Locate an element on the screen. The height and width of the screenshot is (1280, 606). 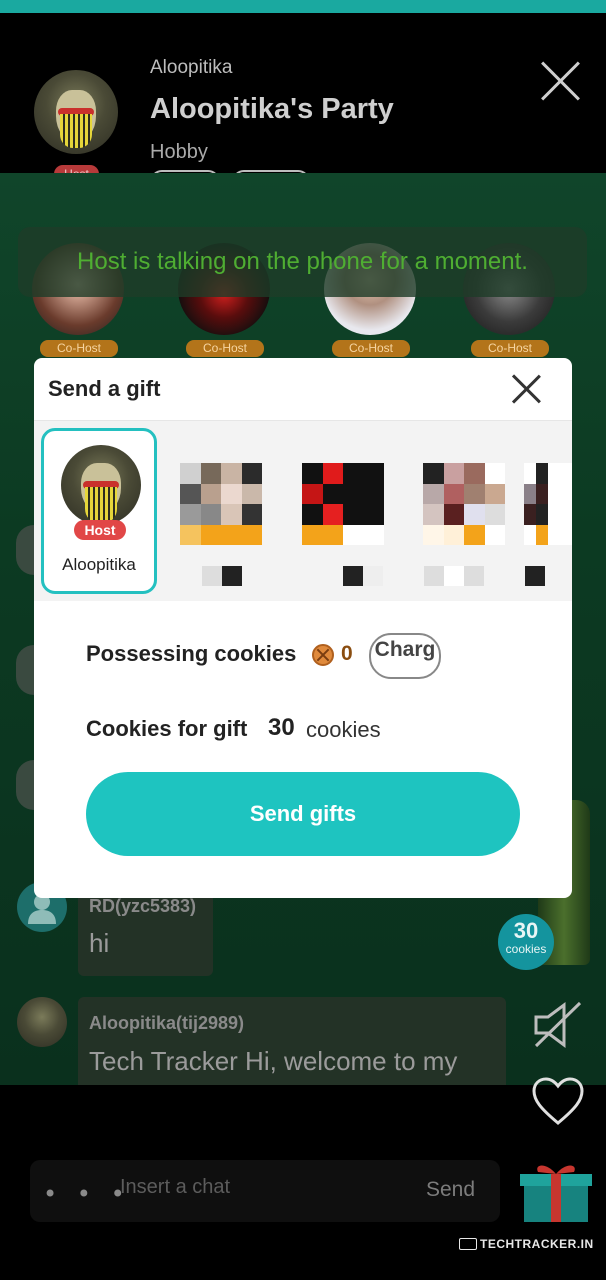
party-category: Hobby is located at coordinates (179, 152).